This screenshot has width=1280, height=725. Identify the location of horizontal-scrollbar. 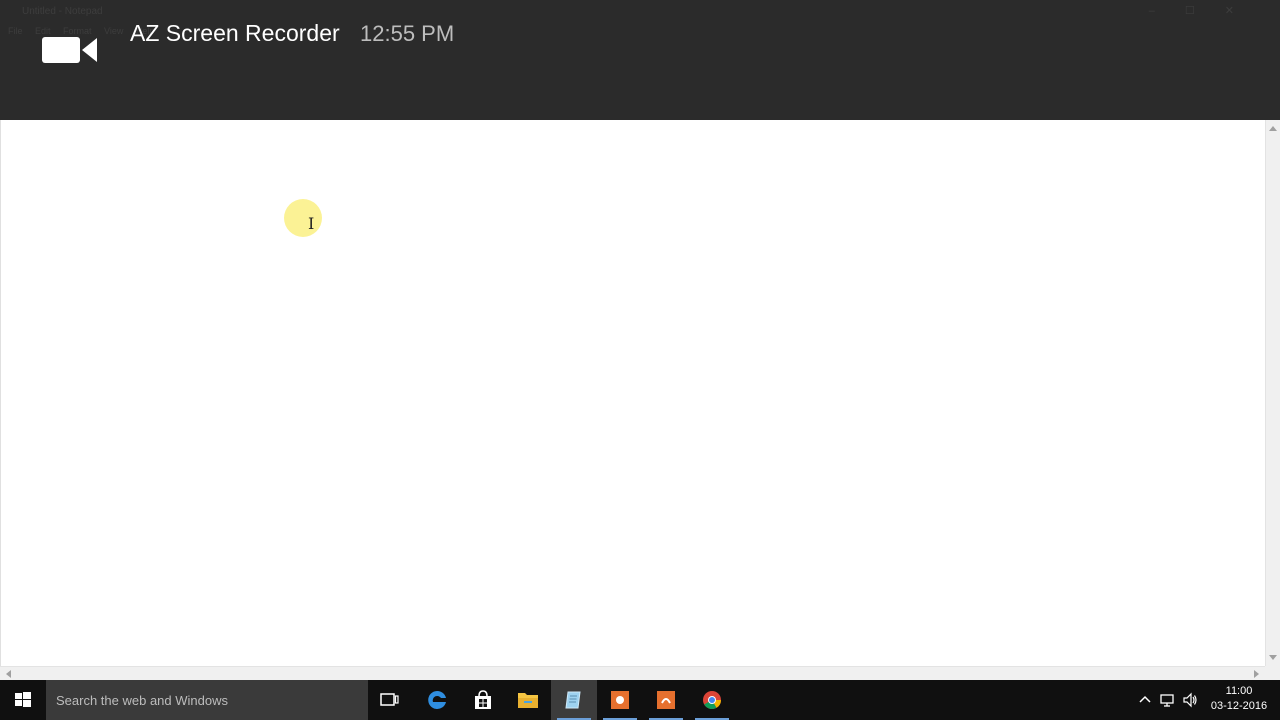
(632, 673).